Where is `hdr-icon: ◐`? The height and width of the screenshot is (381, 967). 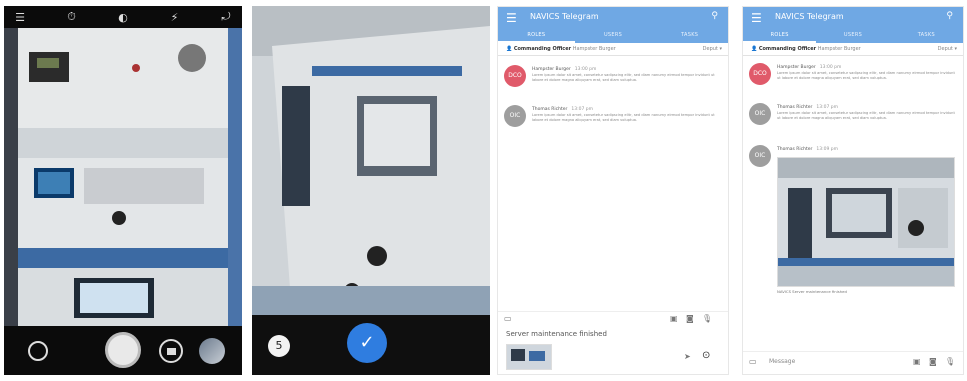 hdr-icon: ◐ is located at coordinates (123, 17).